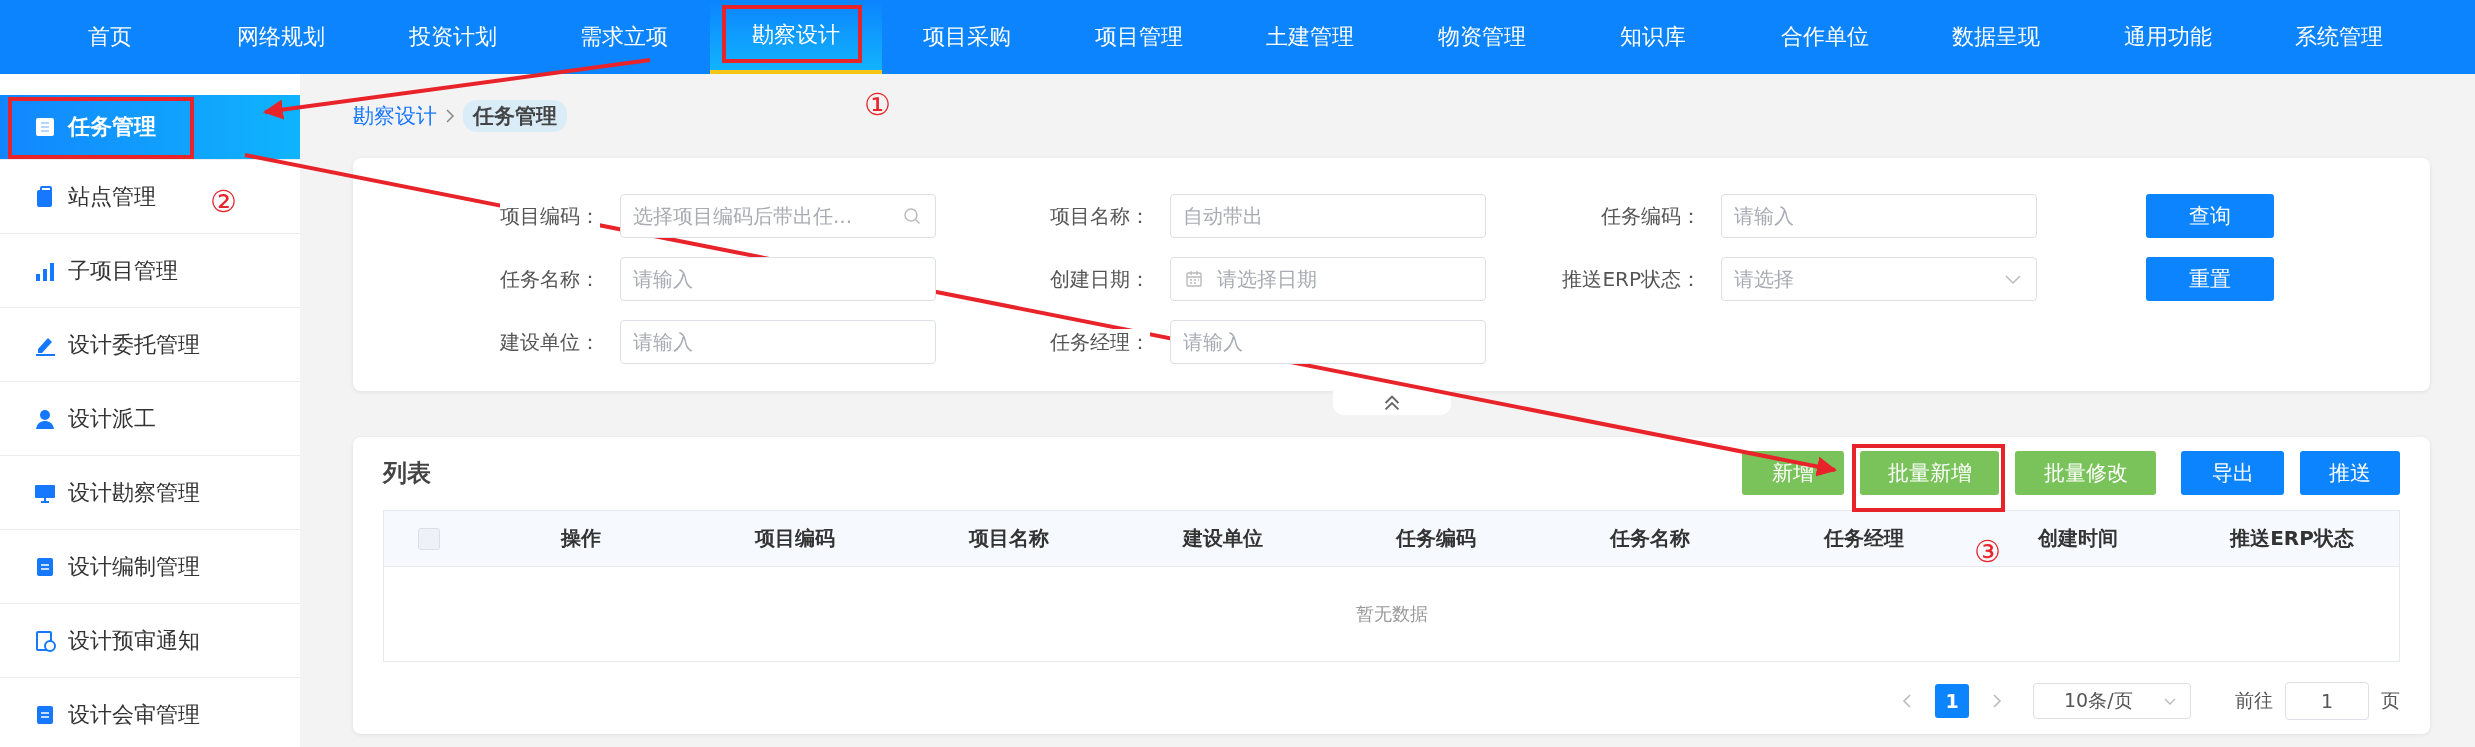  What do you see at coordinates (515, 116) in the screenshot?
I see `breadcrumb-current: 任务管理` at bounding box center [515, 116].